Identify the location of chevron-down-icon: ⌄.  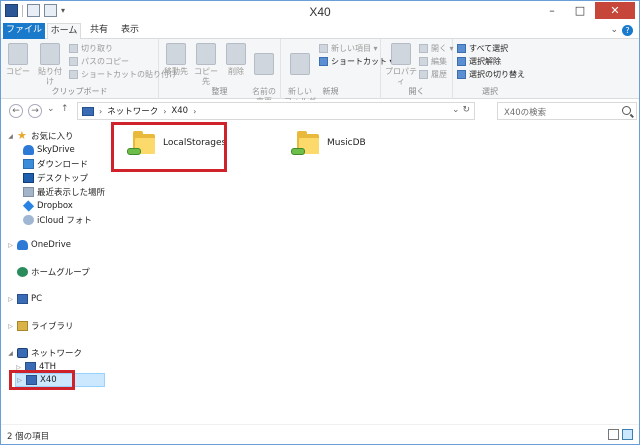
(614, 30).